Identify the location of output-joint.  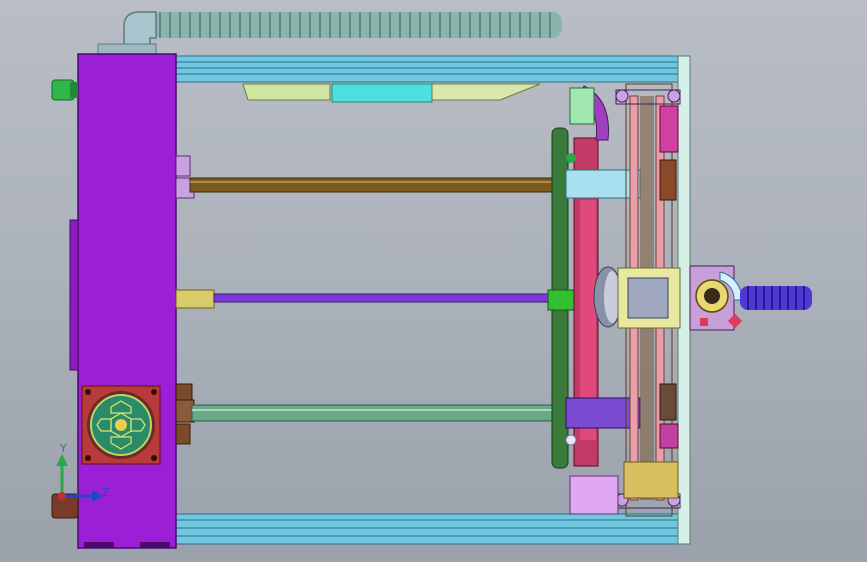
(716, 298).